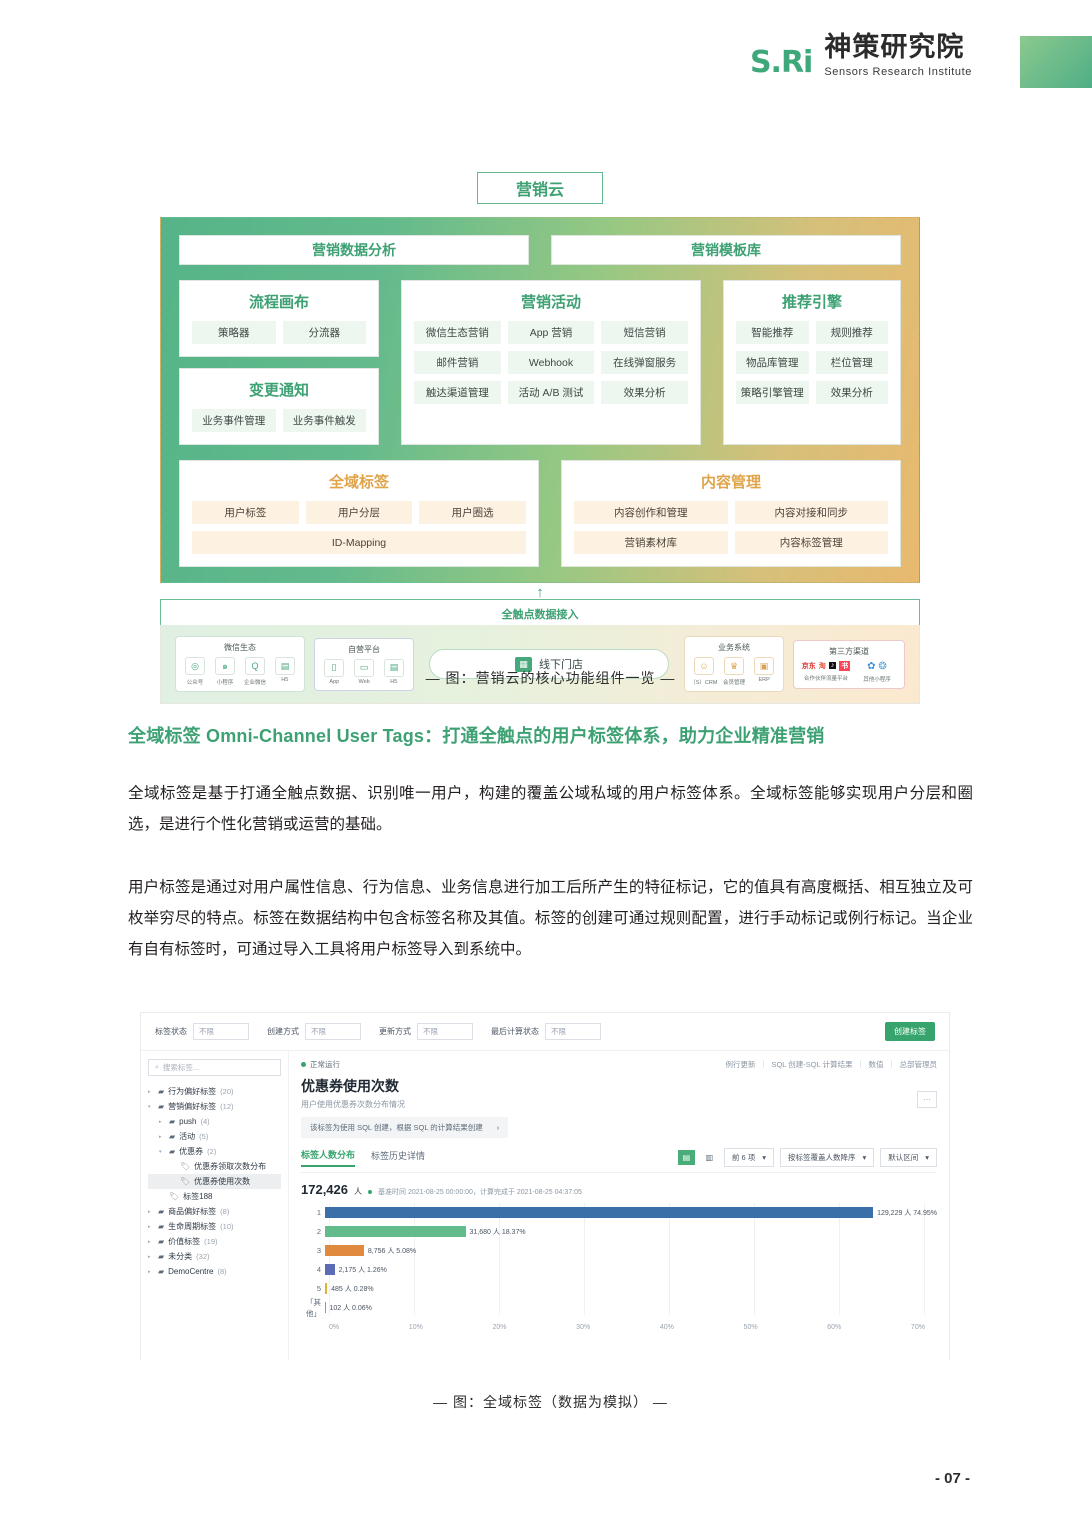 The width and height of the screenshot is (1092, 1535). What do you see at coordinates (324, 420) in the screenshot?
I see `chip-event-trigger: 业务事件触发` at bounding box center [324, 420].